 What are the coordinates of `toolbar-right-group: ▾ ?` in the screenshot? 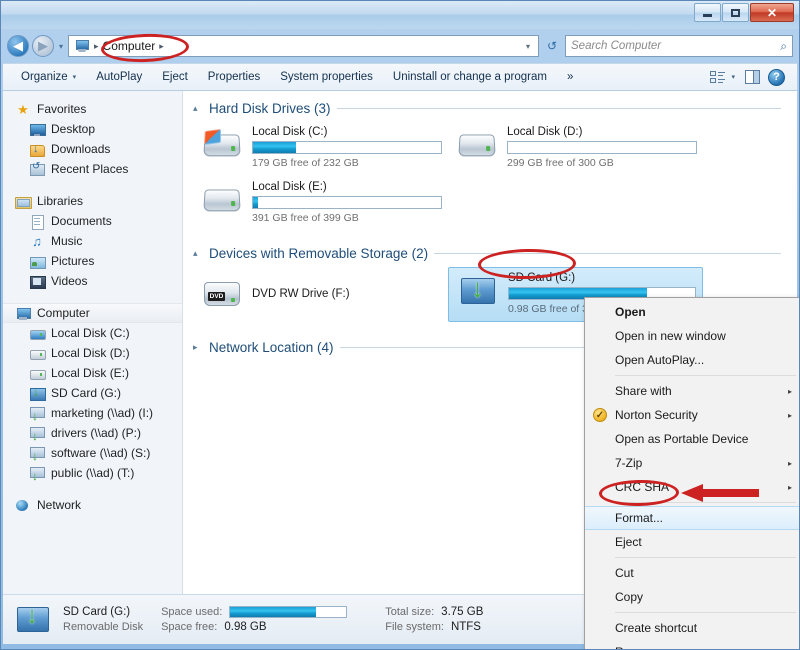 It's located at (748, 77).